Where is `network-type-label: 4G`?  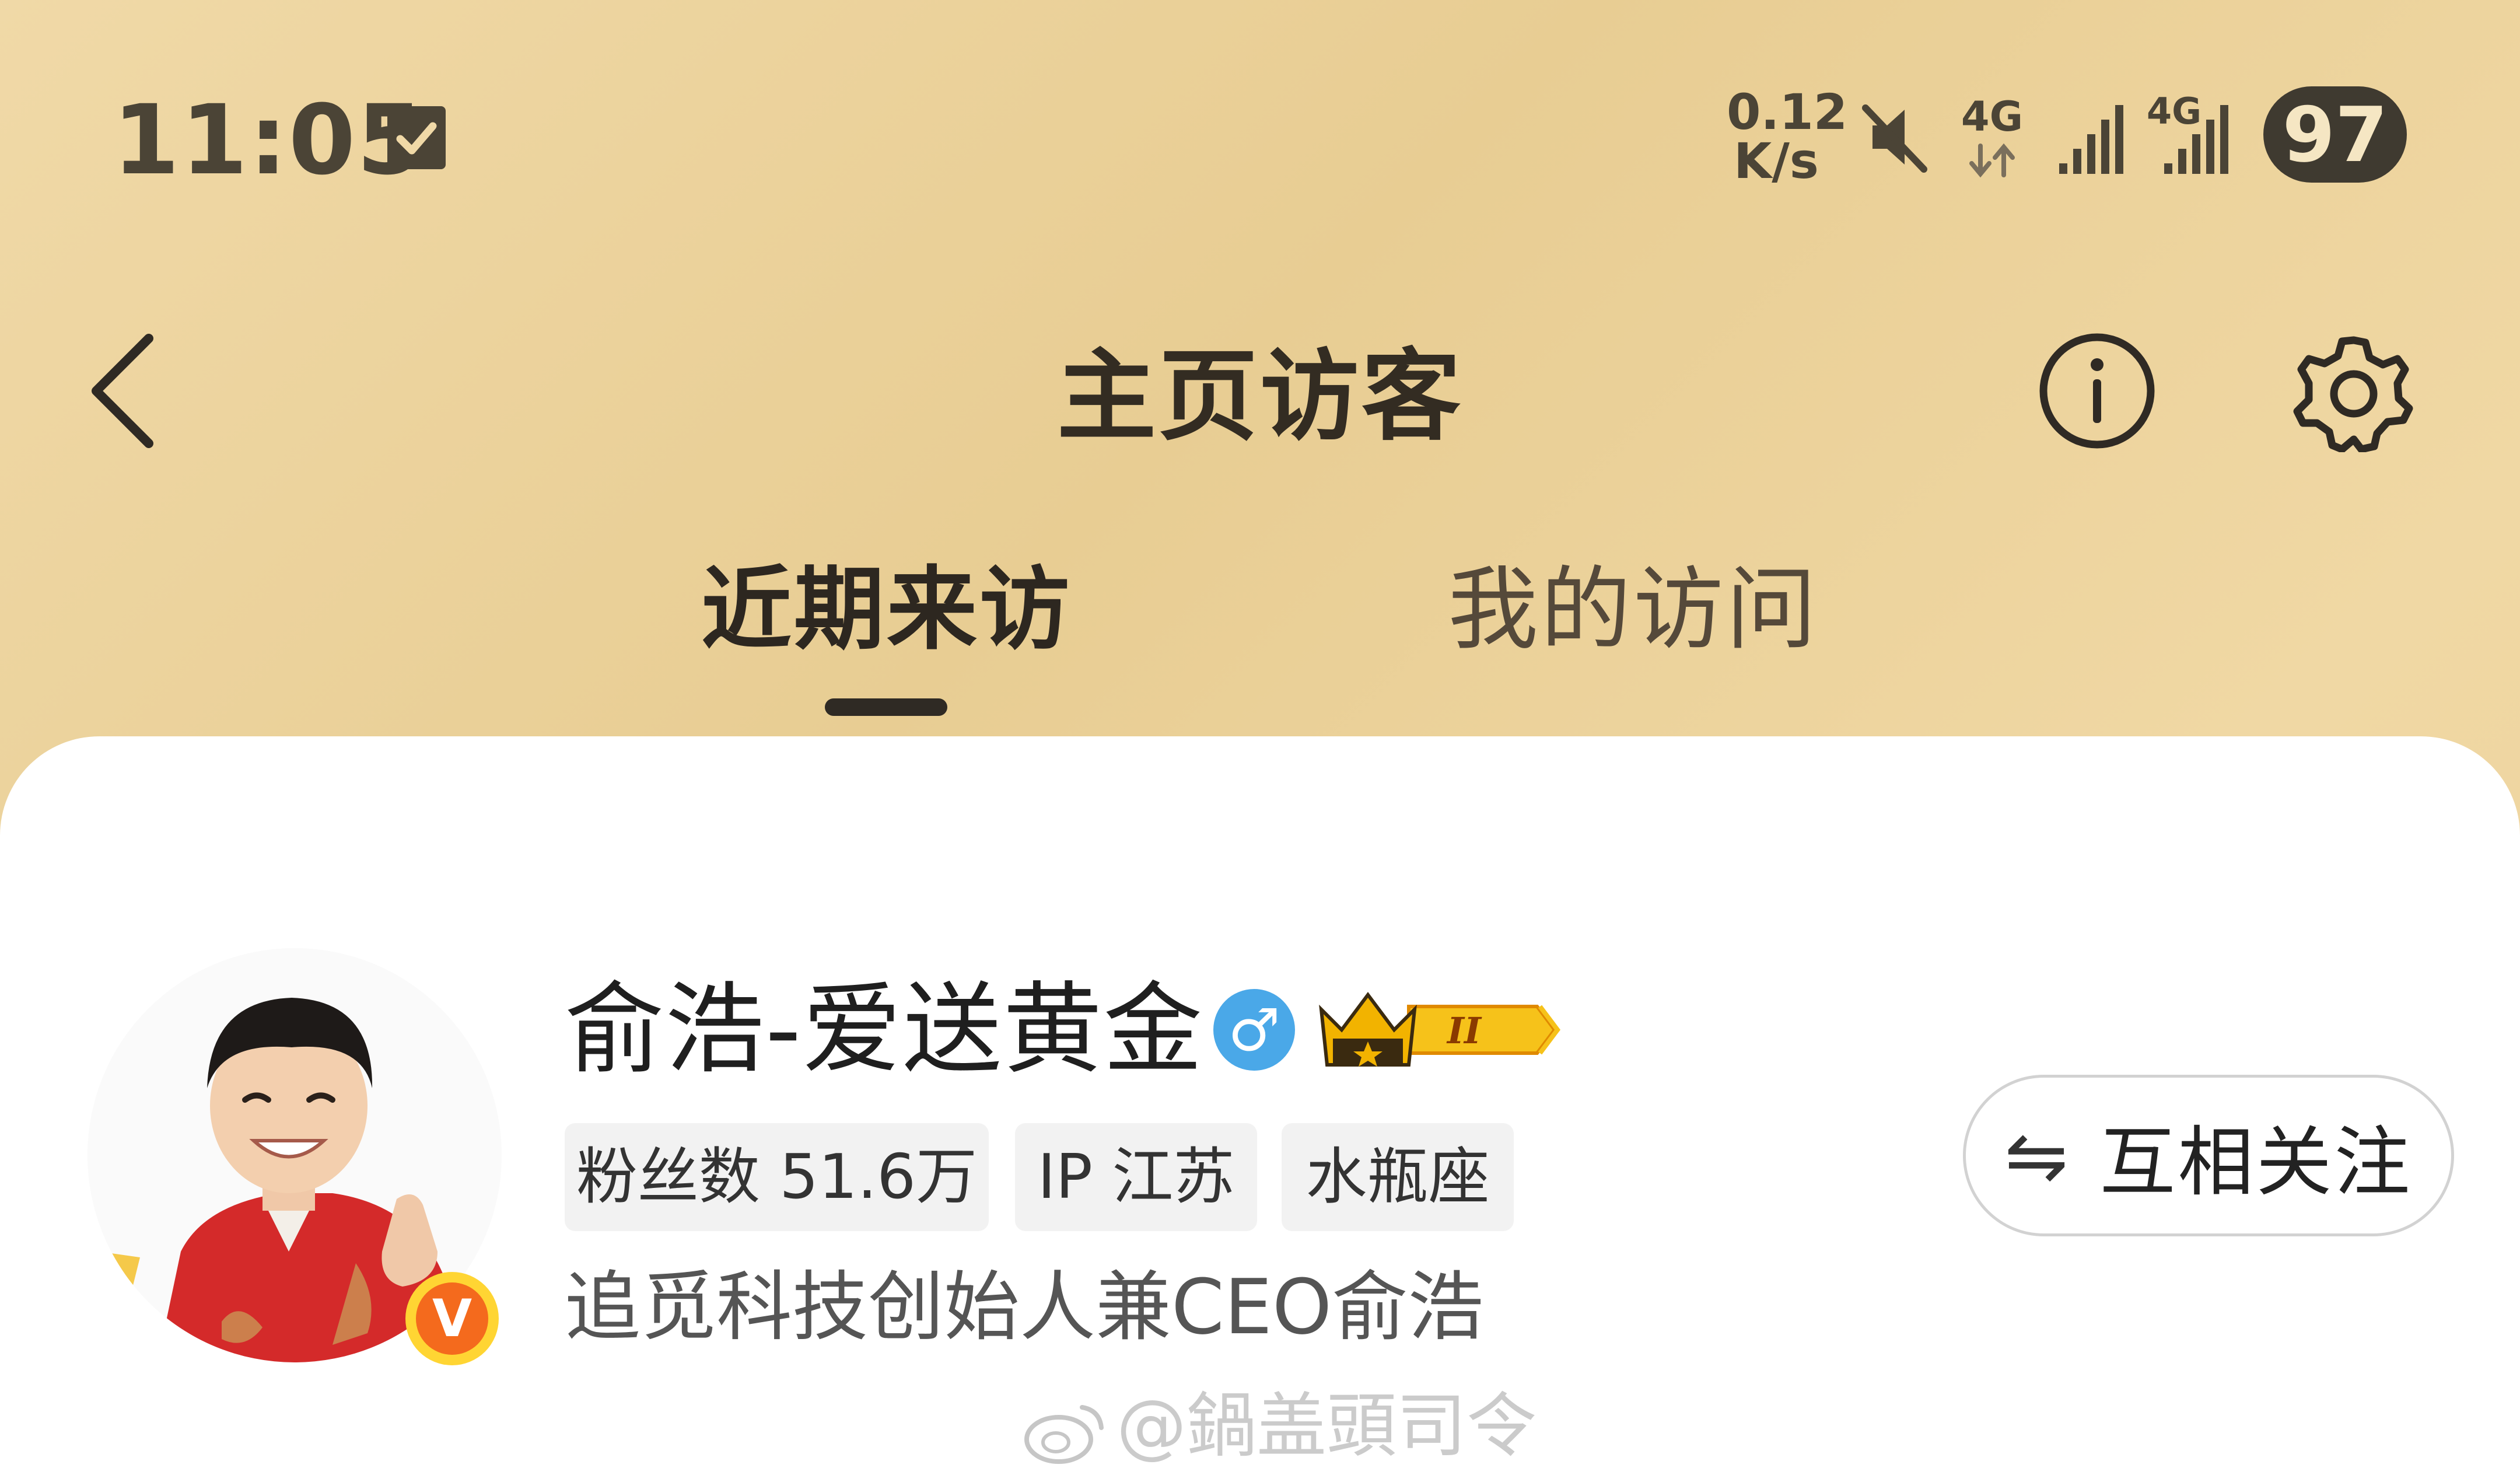 network-type-label: 4G is located at coordinates (1992, 117).